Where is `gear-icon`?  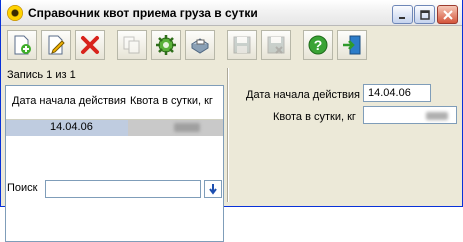 gear-icon is located at coordinates (166, 45).